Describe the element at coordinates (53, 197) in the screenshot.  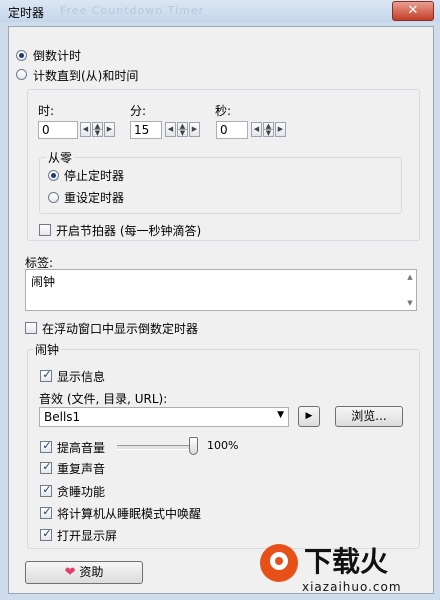
I see `reset-timer-radio` at that location.